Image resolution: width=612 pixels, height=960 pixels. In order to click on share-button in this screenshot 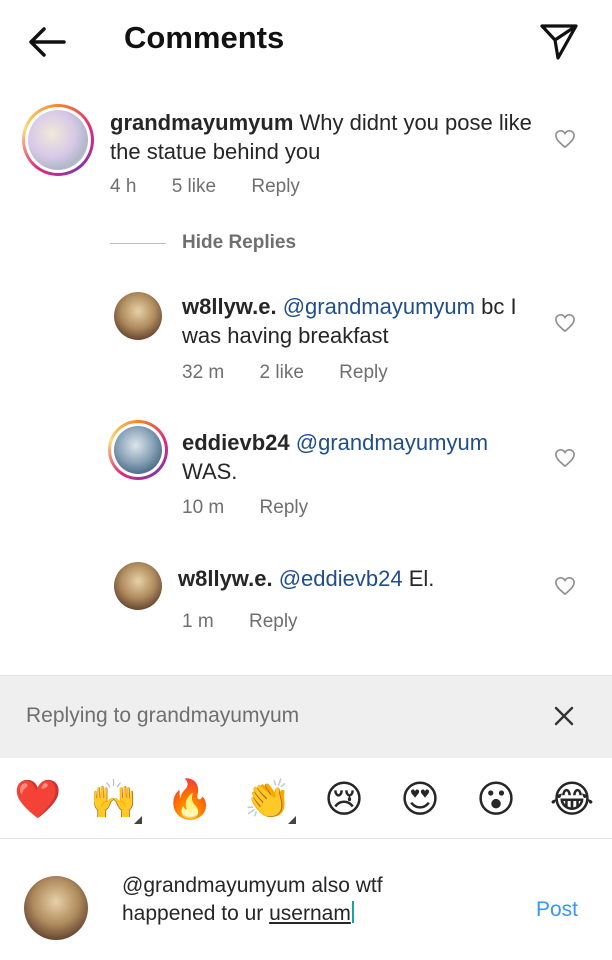, I will do `click(559, 41)`.